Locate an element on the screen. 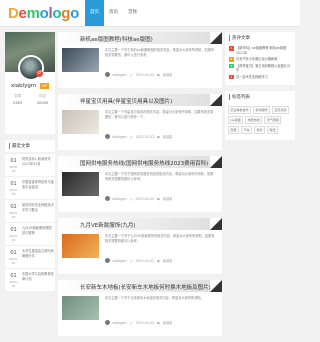 The height and width of the screenshot is (342, 320). tag-link: 新款服饰 is located at coordinates (262, 110).